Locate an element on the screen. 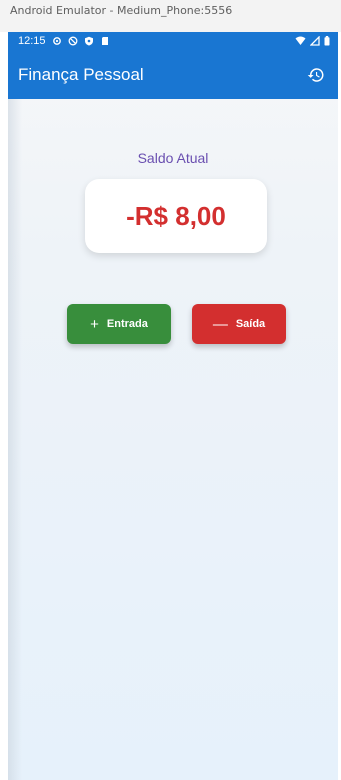 The image size is (341, 780). signal-icon is located at coordinates (315, 41).